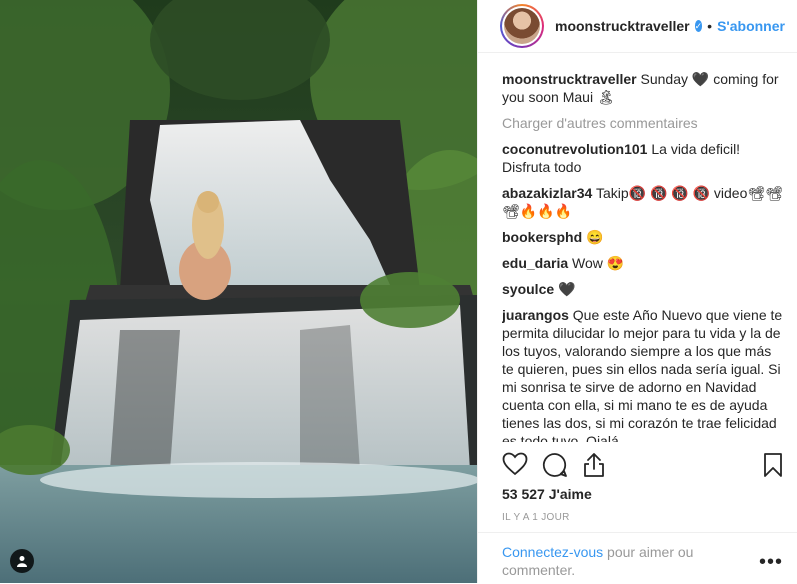 Image resolution: width=797 pixels, height=584 pixels. Describe the element at coordinates (547, 193) in the screenshot. I see `comment-username: abazakizlar34` at that location.